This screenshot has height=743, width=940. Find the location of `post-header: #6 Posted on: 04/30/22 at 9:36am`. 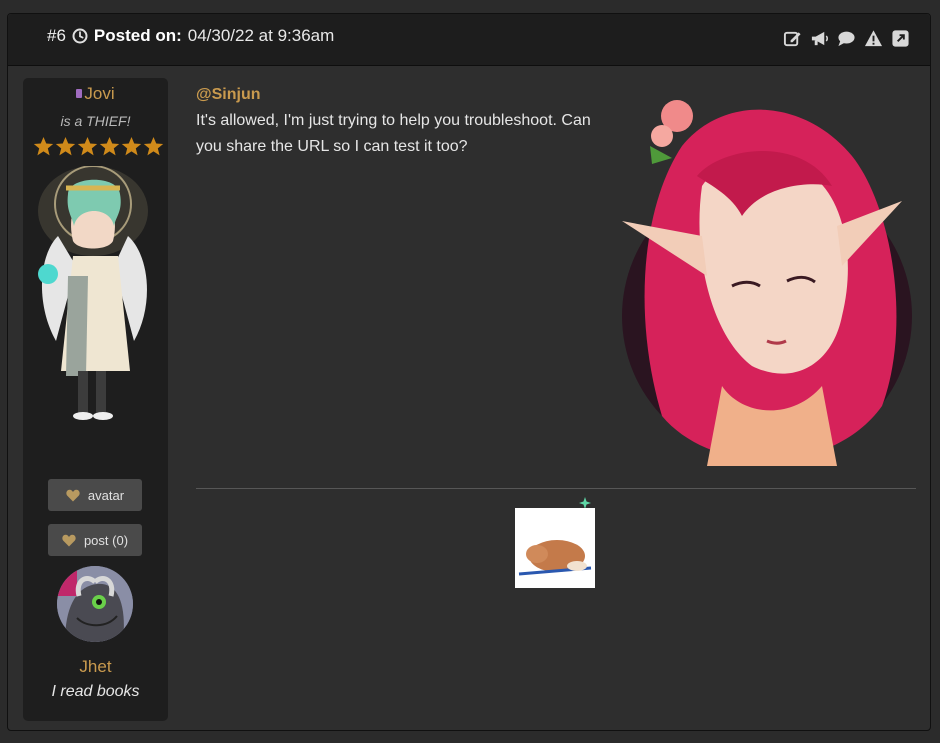

post-header: #6 Posted on: 04/30/22 at 9:36am is located at coordinates (469, 40).